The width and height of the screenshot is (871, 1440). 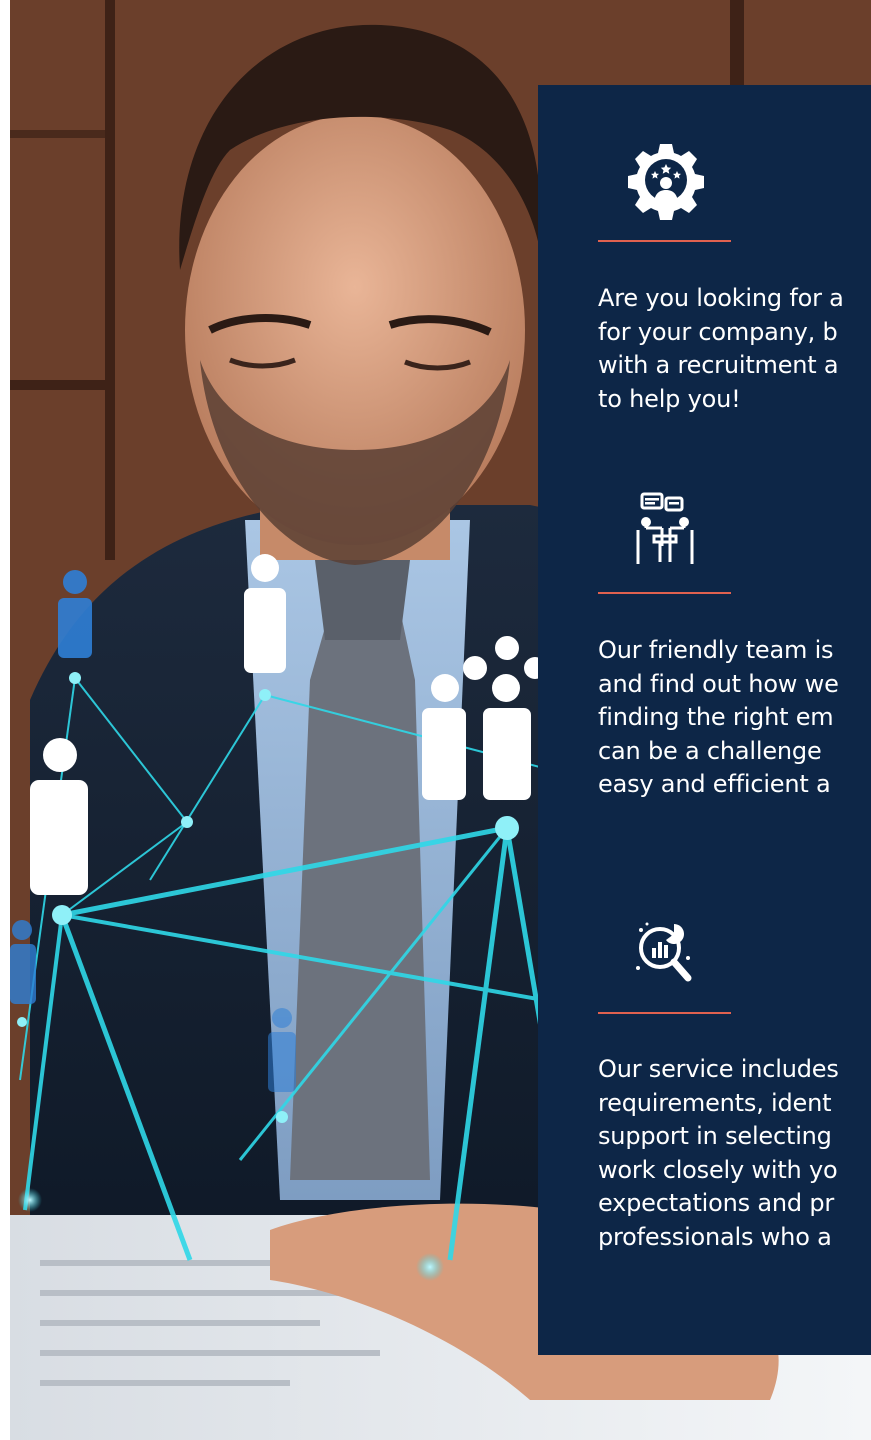 What do you see at coordinates (75, 614) in the screenshot?
I see `person-silhouette-icon` at bounding box center [75, 614].